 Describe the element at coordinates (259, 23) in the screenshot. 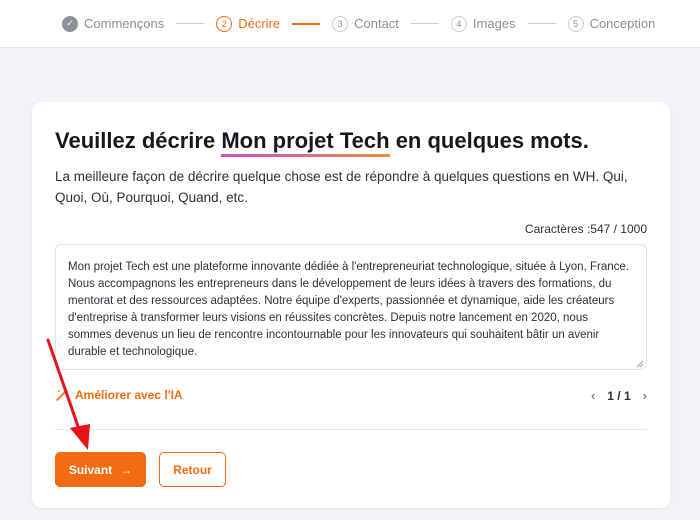

I see `step-label: Décrire` at that location.